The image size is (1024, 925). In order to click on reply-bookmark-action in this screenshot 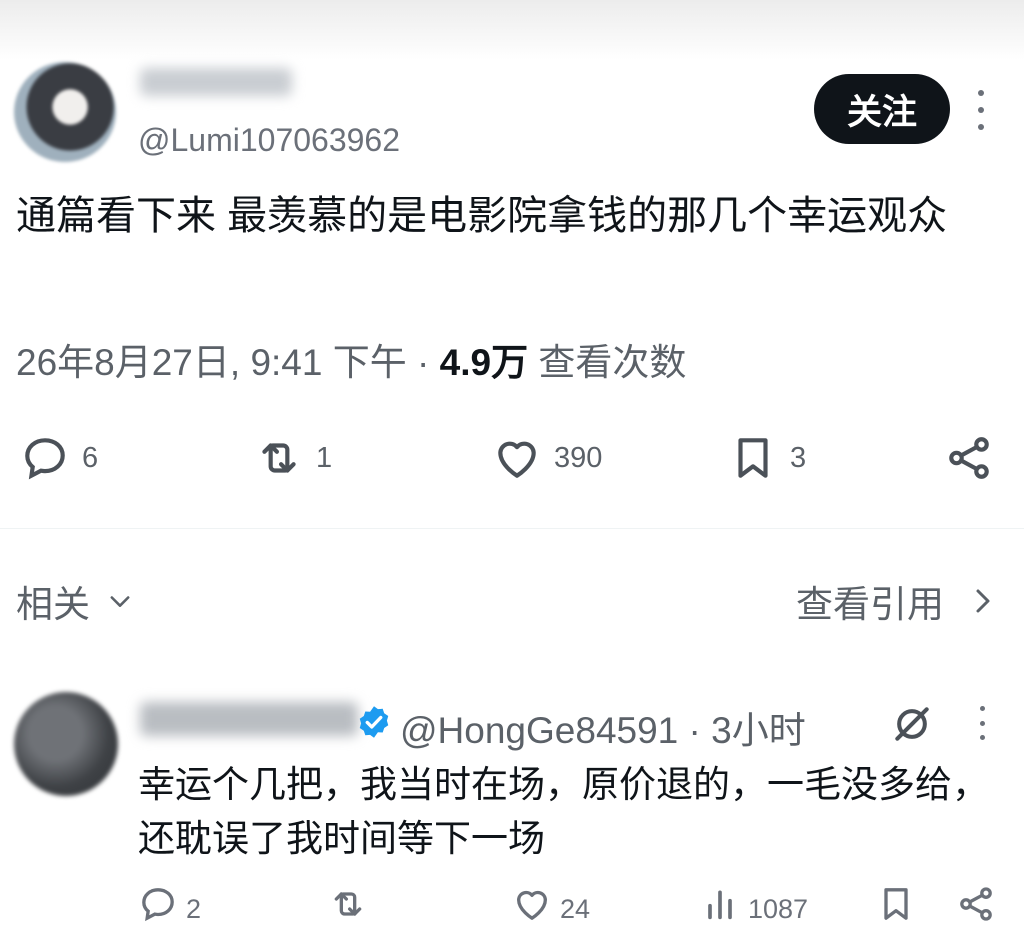, I will do `click(896, 904)`.